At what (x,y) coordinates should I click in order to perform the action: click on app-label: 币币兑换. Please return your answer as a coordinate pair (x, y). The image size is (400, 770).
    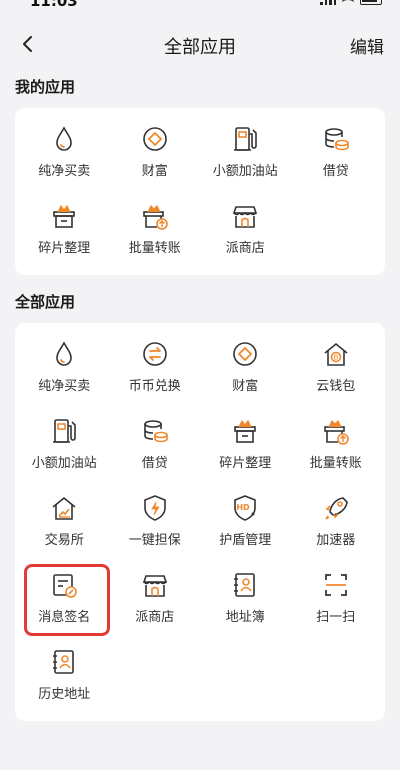
    Looking at the image, I should click on (154, 386).